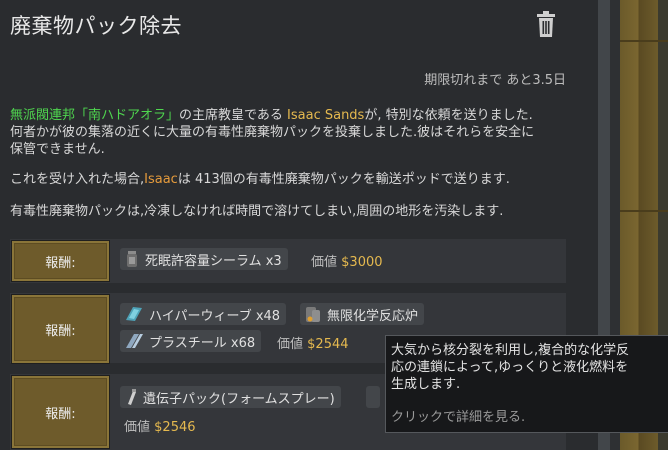  I want to click on tooltip-line: 応の連鎖によって,ゆっくりと液化燃料を, so click(510, 367).